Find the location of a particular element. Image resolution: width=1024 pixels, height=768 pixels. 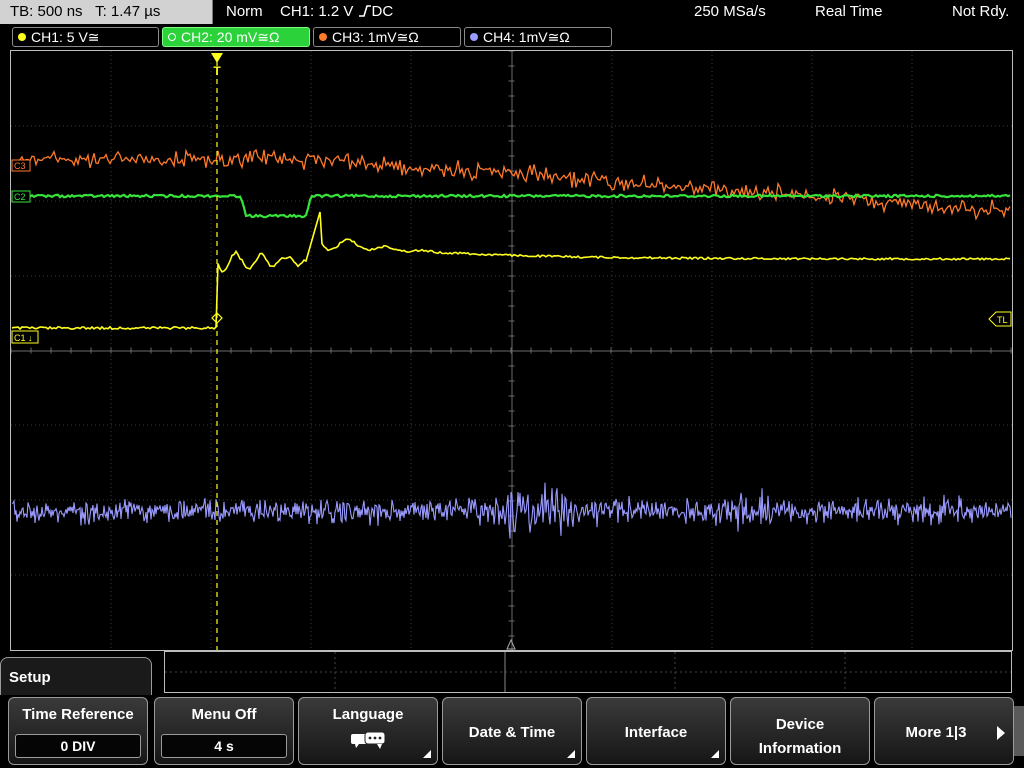

menu-off-value: 4 s is located at coordinates (224, 746).